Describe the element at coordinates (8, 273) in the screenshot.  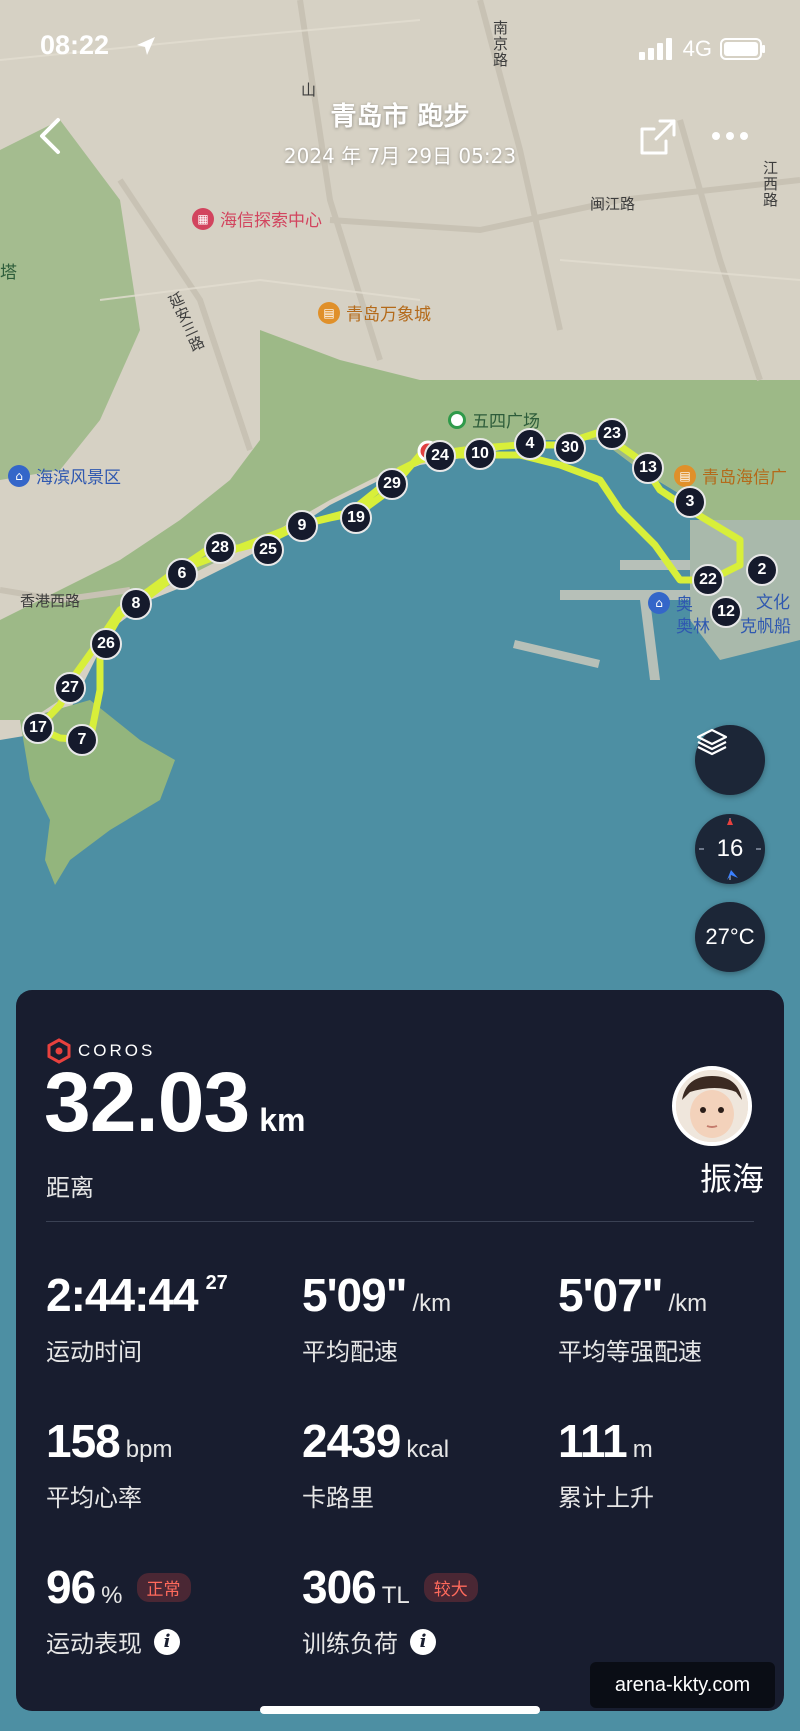
I see `poi-tower: 塔` at that location.